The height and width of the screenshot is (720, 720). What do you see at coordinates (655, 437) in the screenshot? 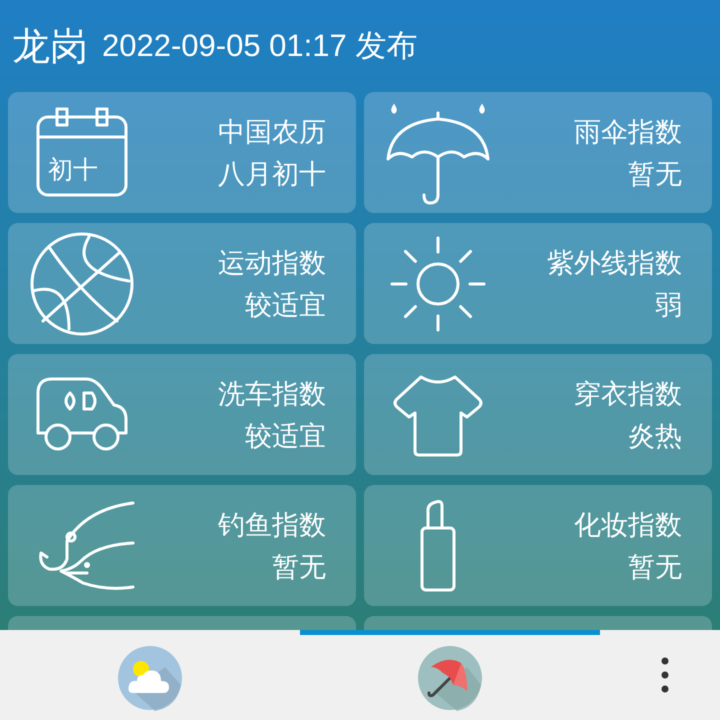
I see `index-value: 炎热` at bounding box center [655, 437].